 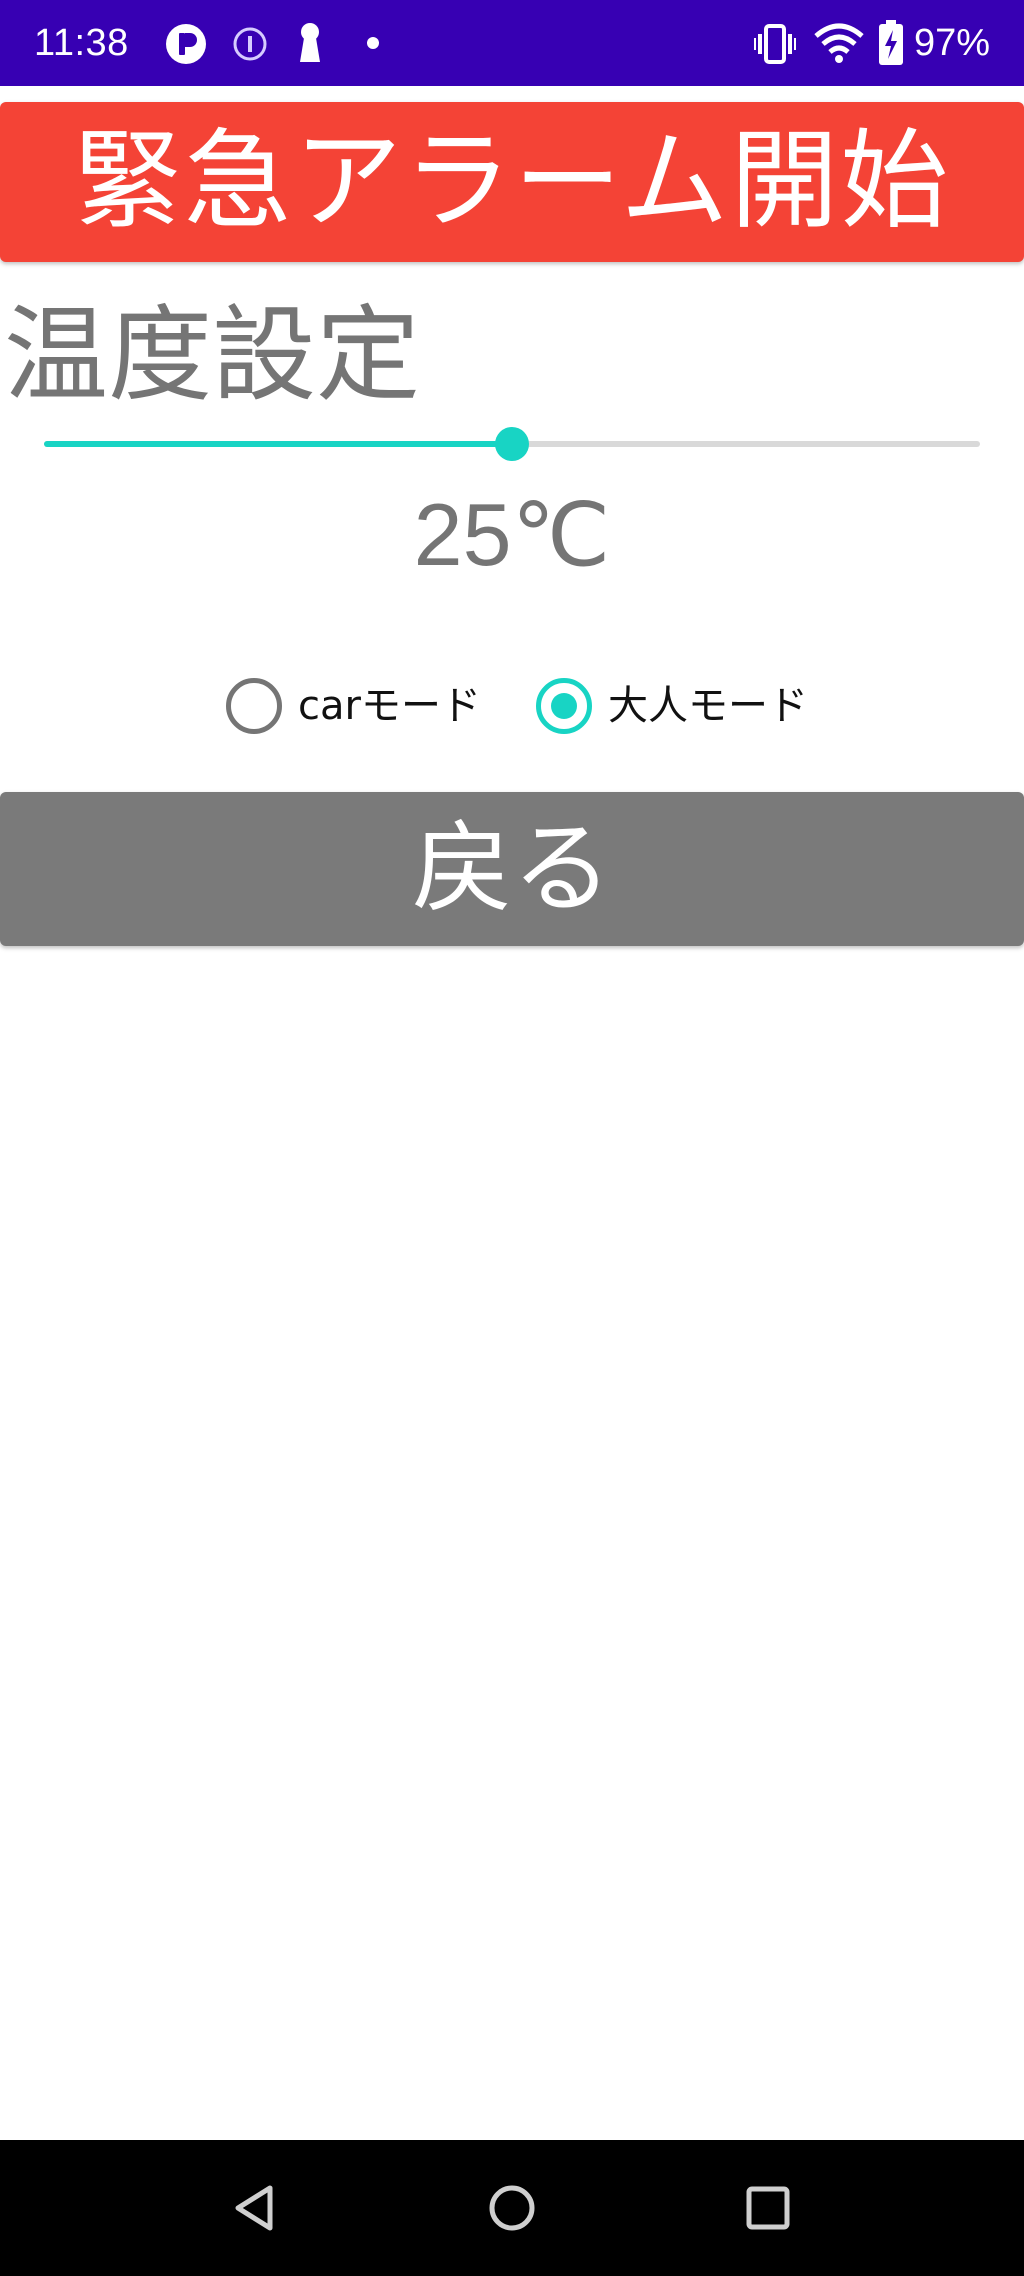 I want to click on temperature-title: 温度設定, so click(x=212, y=355).